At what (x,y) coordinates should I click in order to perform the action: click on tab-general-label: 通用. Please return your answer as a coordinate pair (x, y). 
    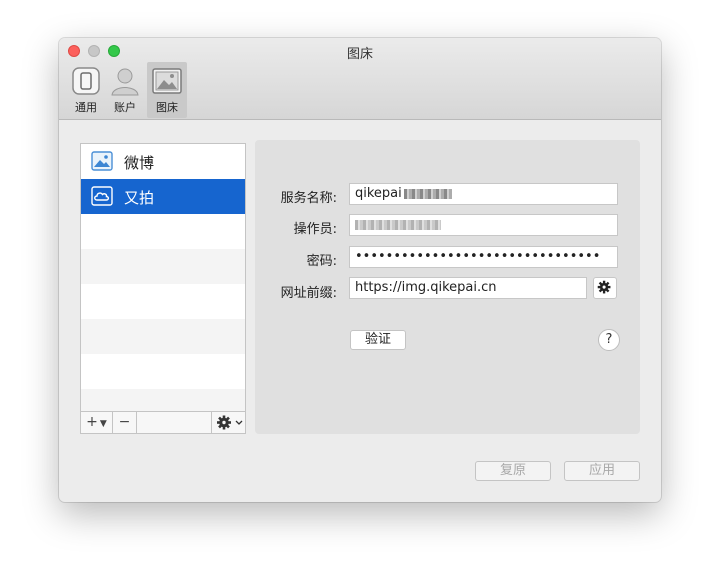
    Looking at the image, I should click on (86, 107).